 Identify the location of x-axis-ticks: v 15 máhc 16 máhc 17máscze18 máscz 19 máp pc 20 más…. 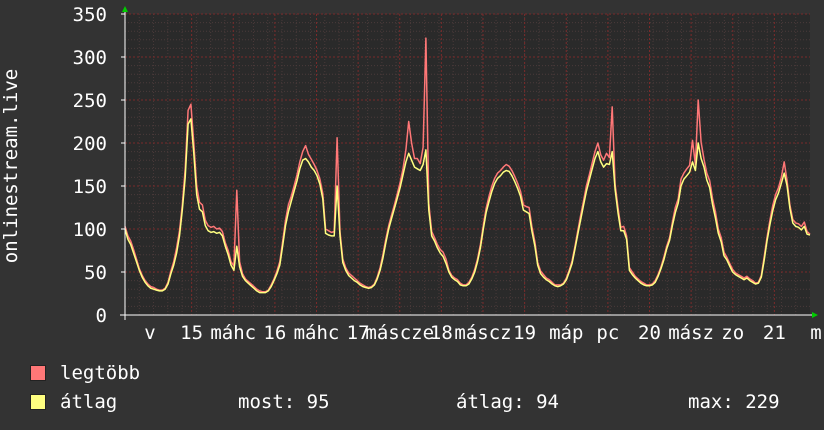
(482, 333).